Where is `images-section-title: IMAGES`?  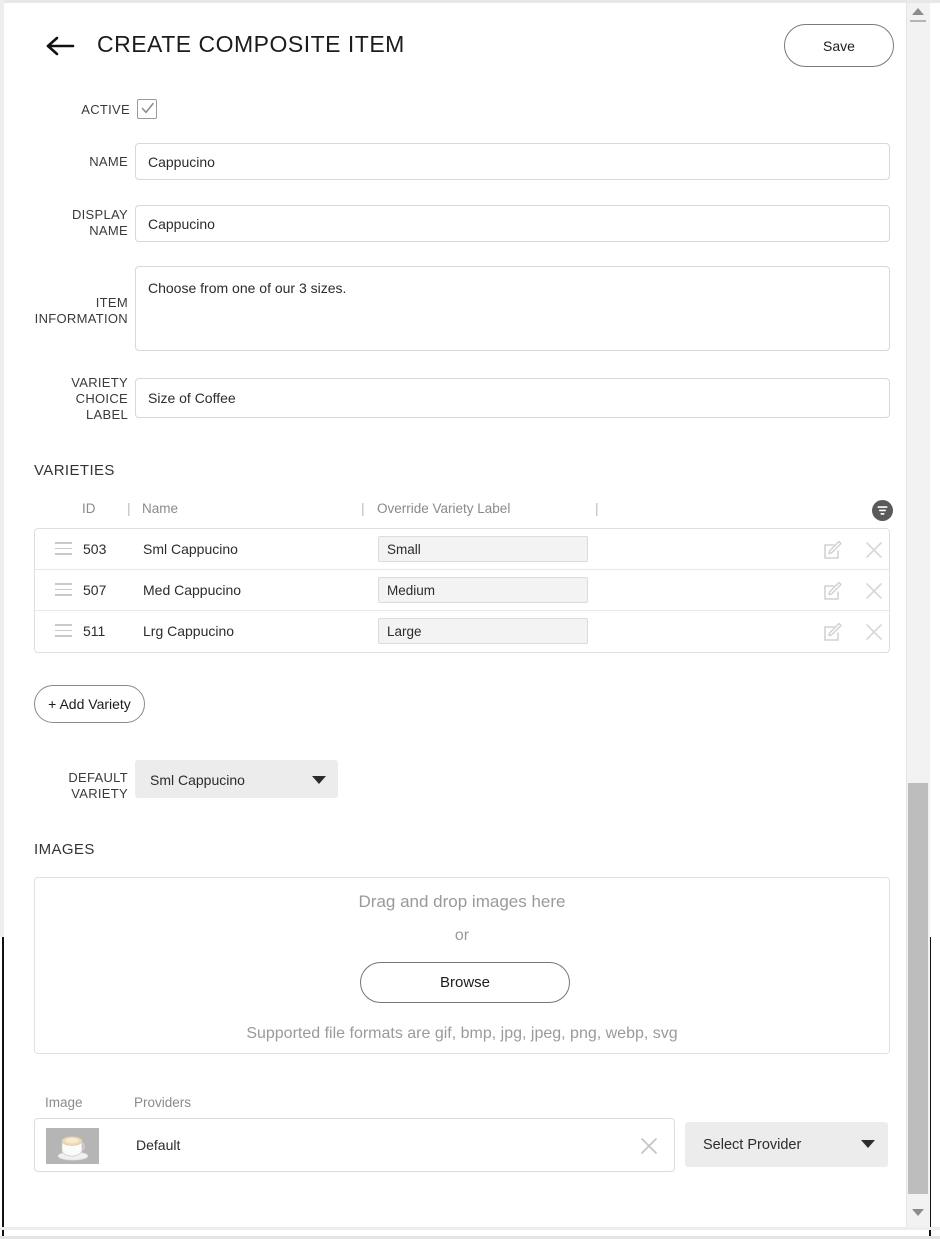
images-section-title: IMAGES is located at coordinates (64, 849).